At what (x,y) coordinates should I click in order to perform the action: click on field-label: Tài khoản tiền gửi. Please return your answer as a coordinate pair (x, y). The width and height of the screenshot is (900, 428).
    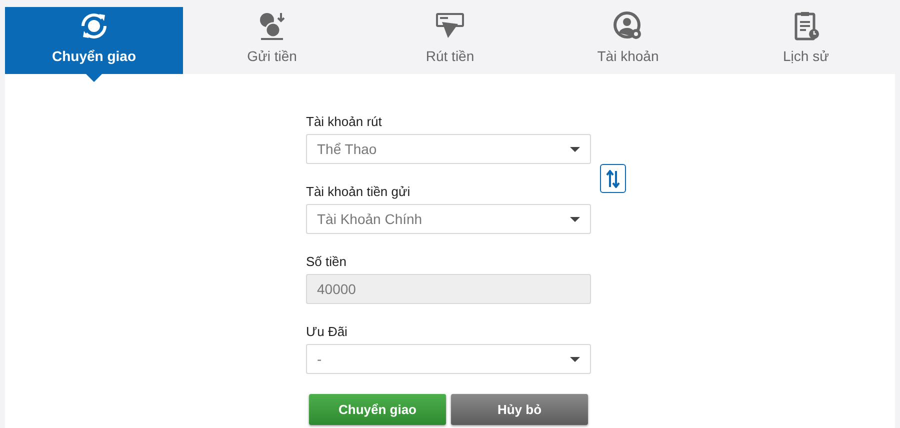
    Looking at the image, I should click on (359, 191).